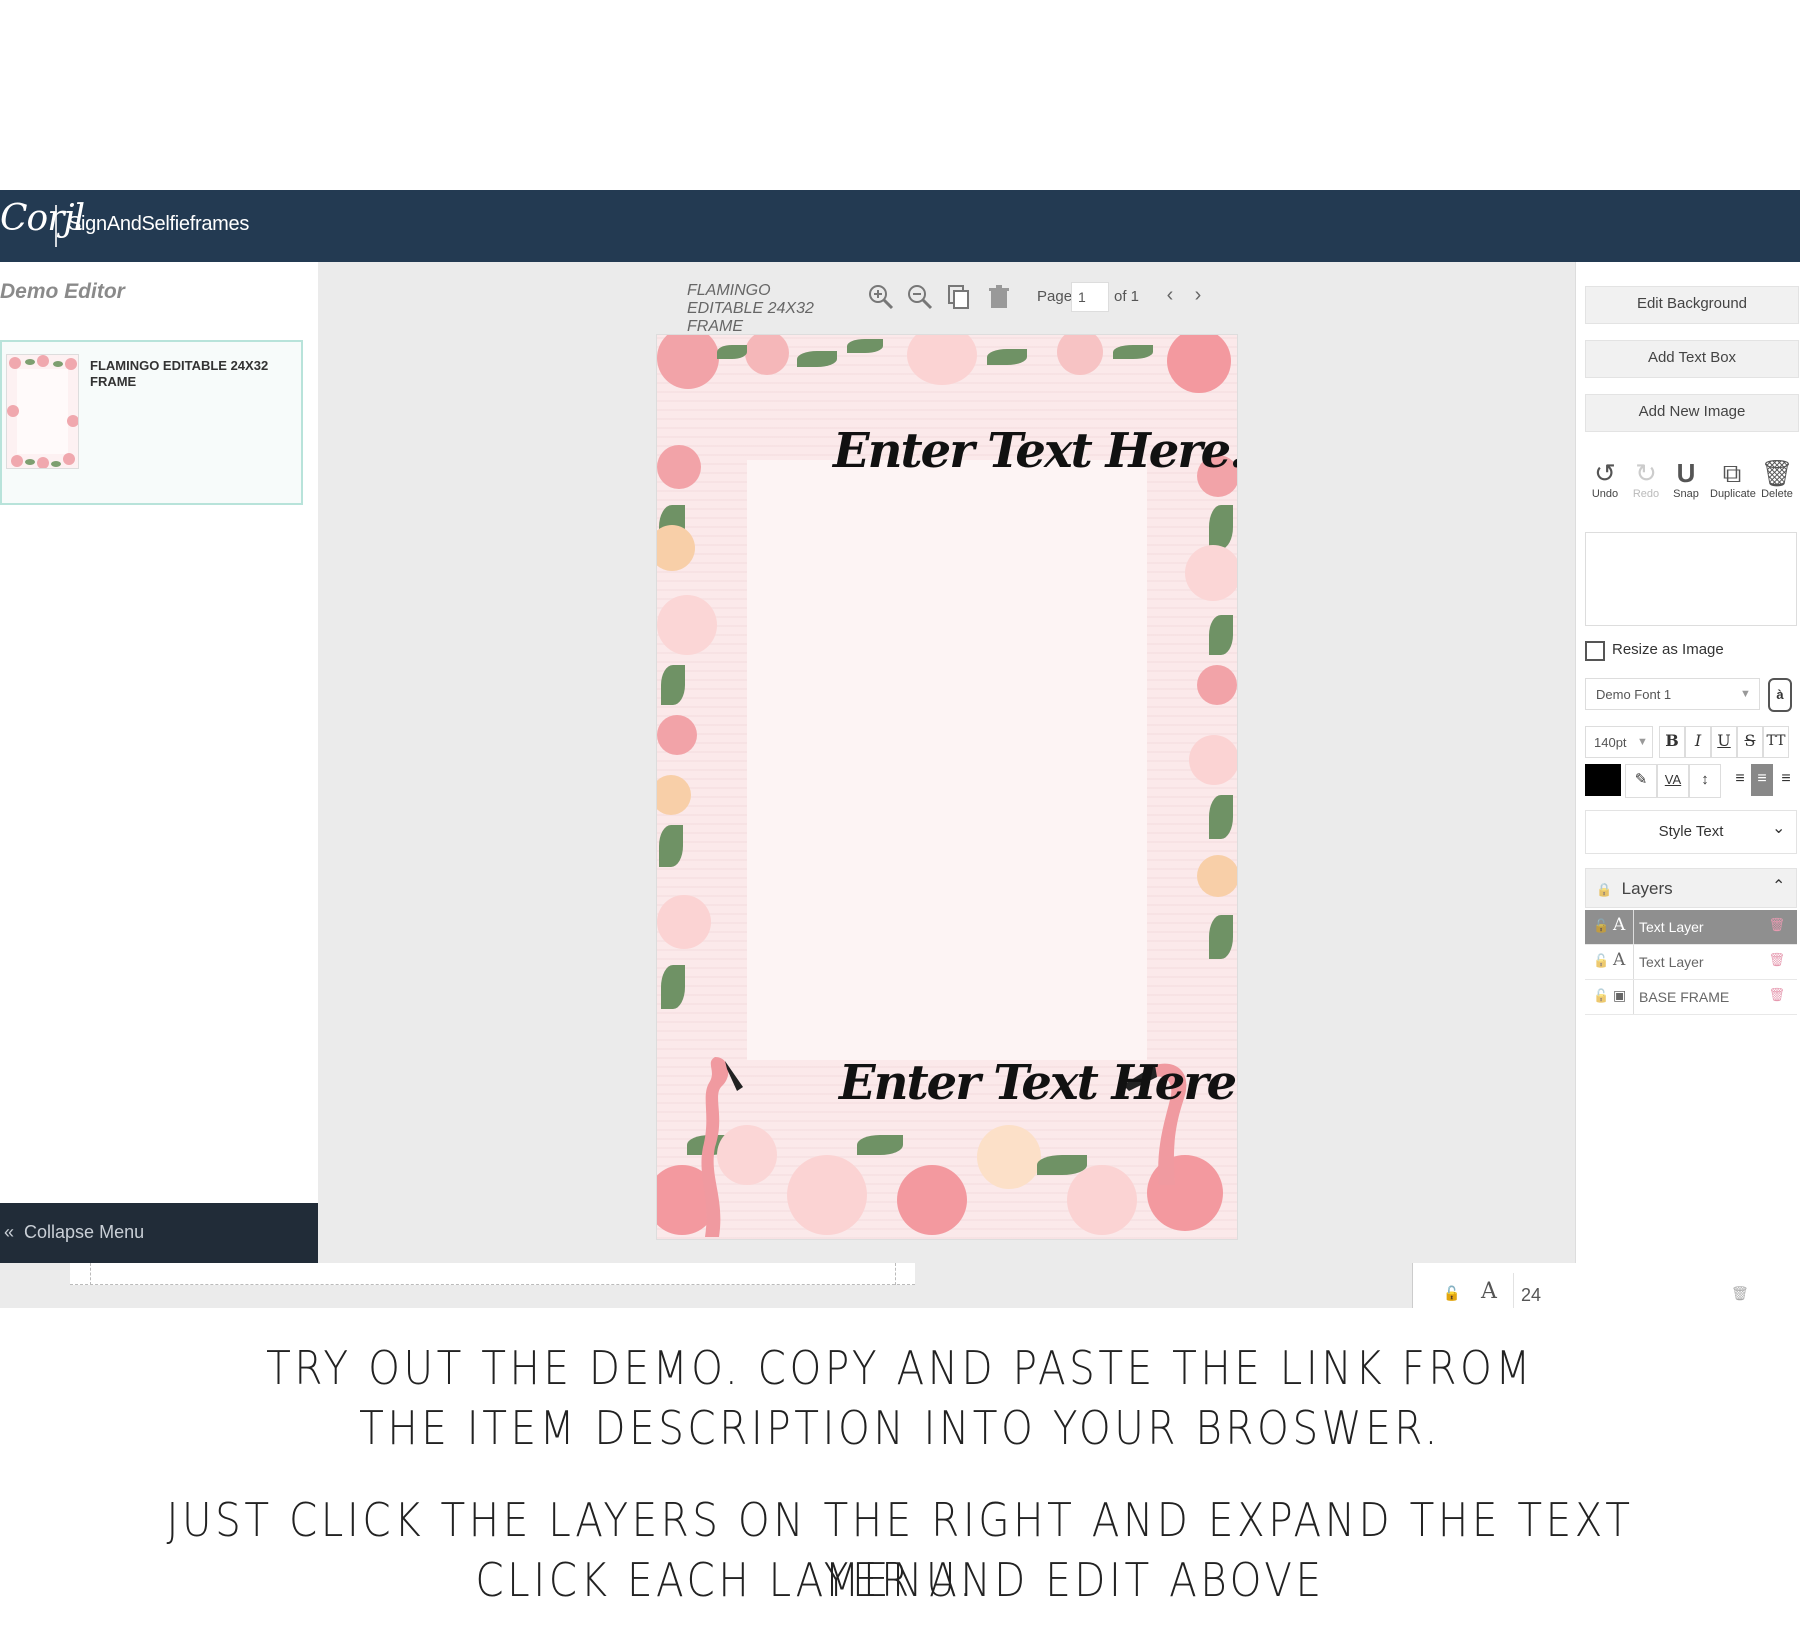  I want to click on collapse-menu-label: Collapse Menu, so click(84, 1232).